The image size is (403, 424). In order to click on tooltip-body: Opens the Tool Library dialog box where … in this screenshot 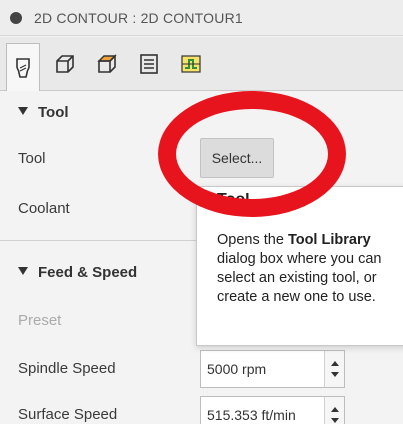, I will do `click(299, 268)`.